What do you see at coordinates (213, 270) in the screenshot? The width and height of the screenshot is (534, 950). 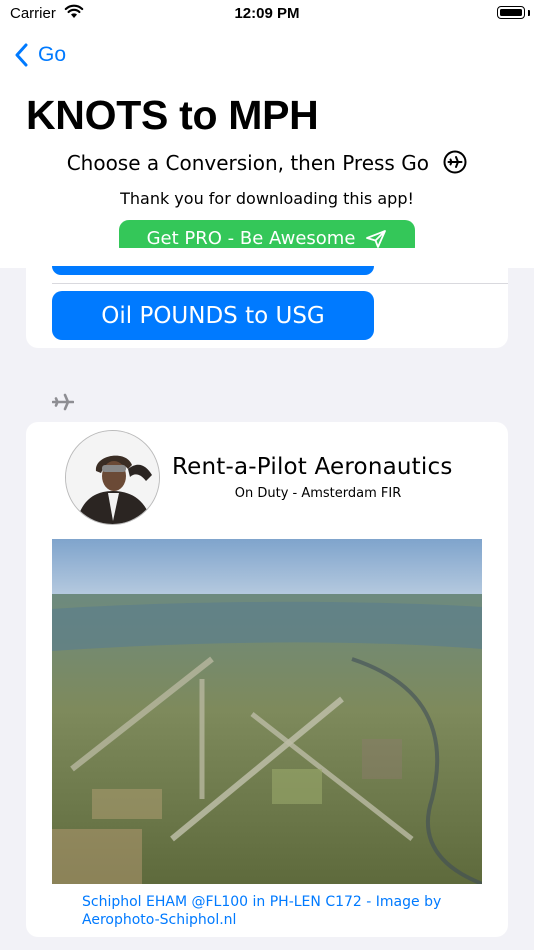 I see `conversion-button-partial` at bounding box center [213, 270].